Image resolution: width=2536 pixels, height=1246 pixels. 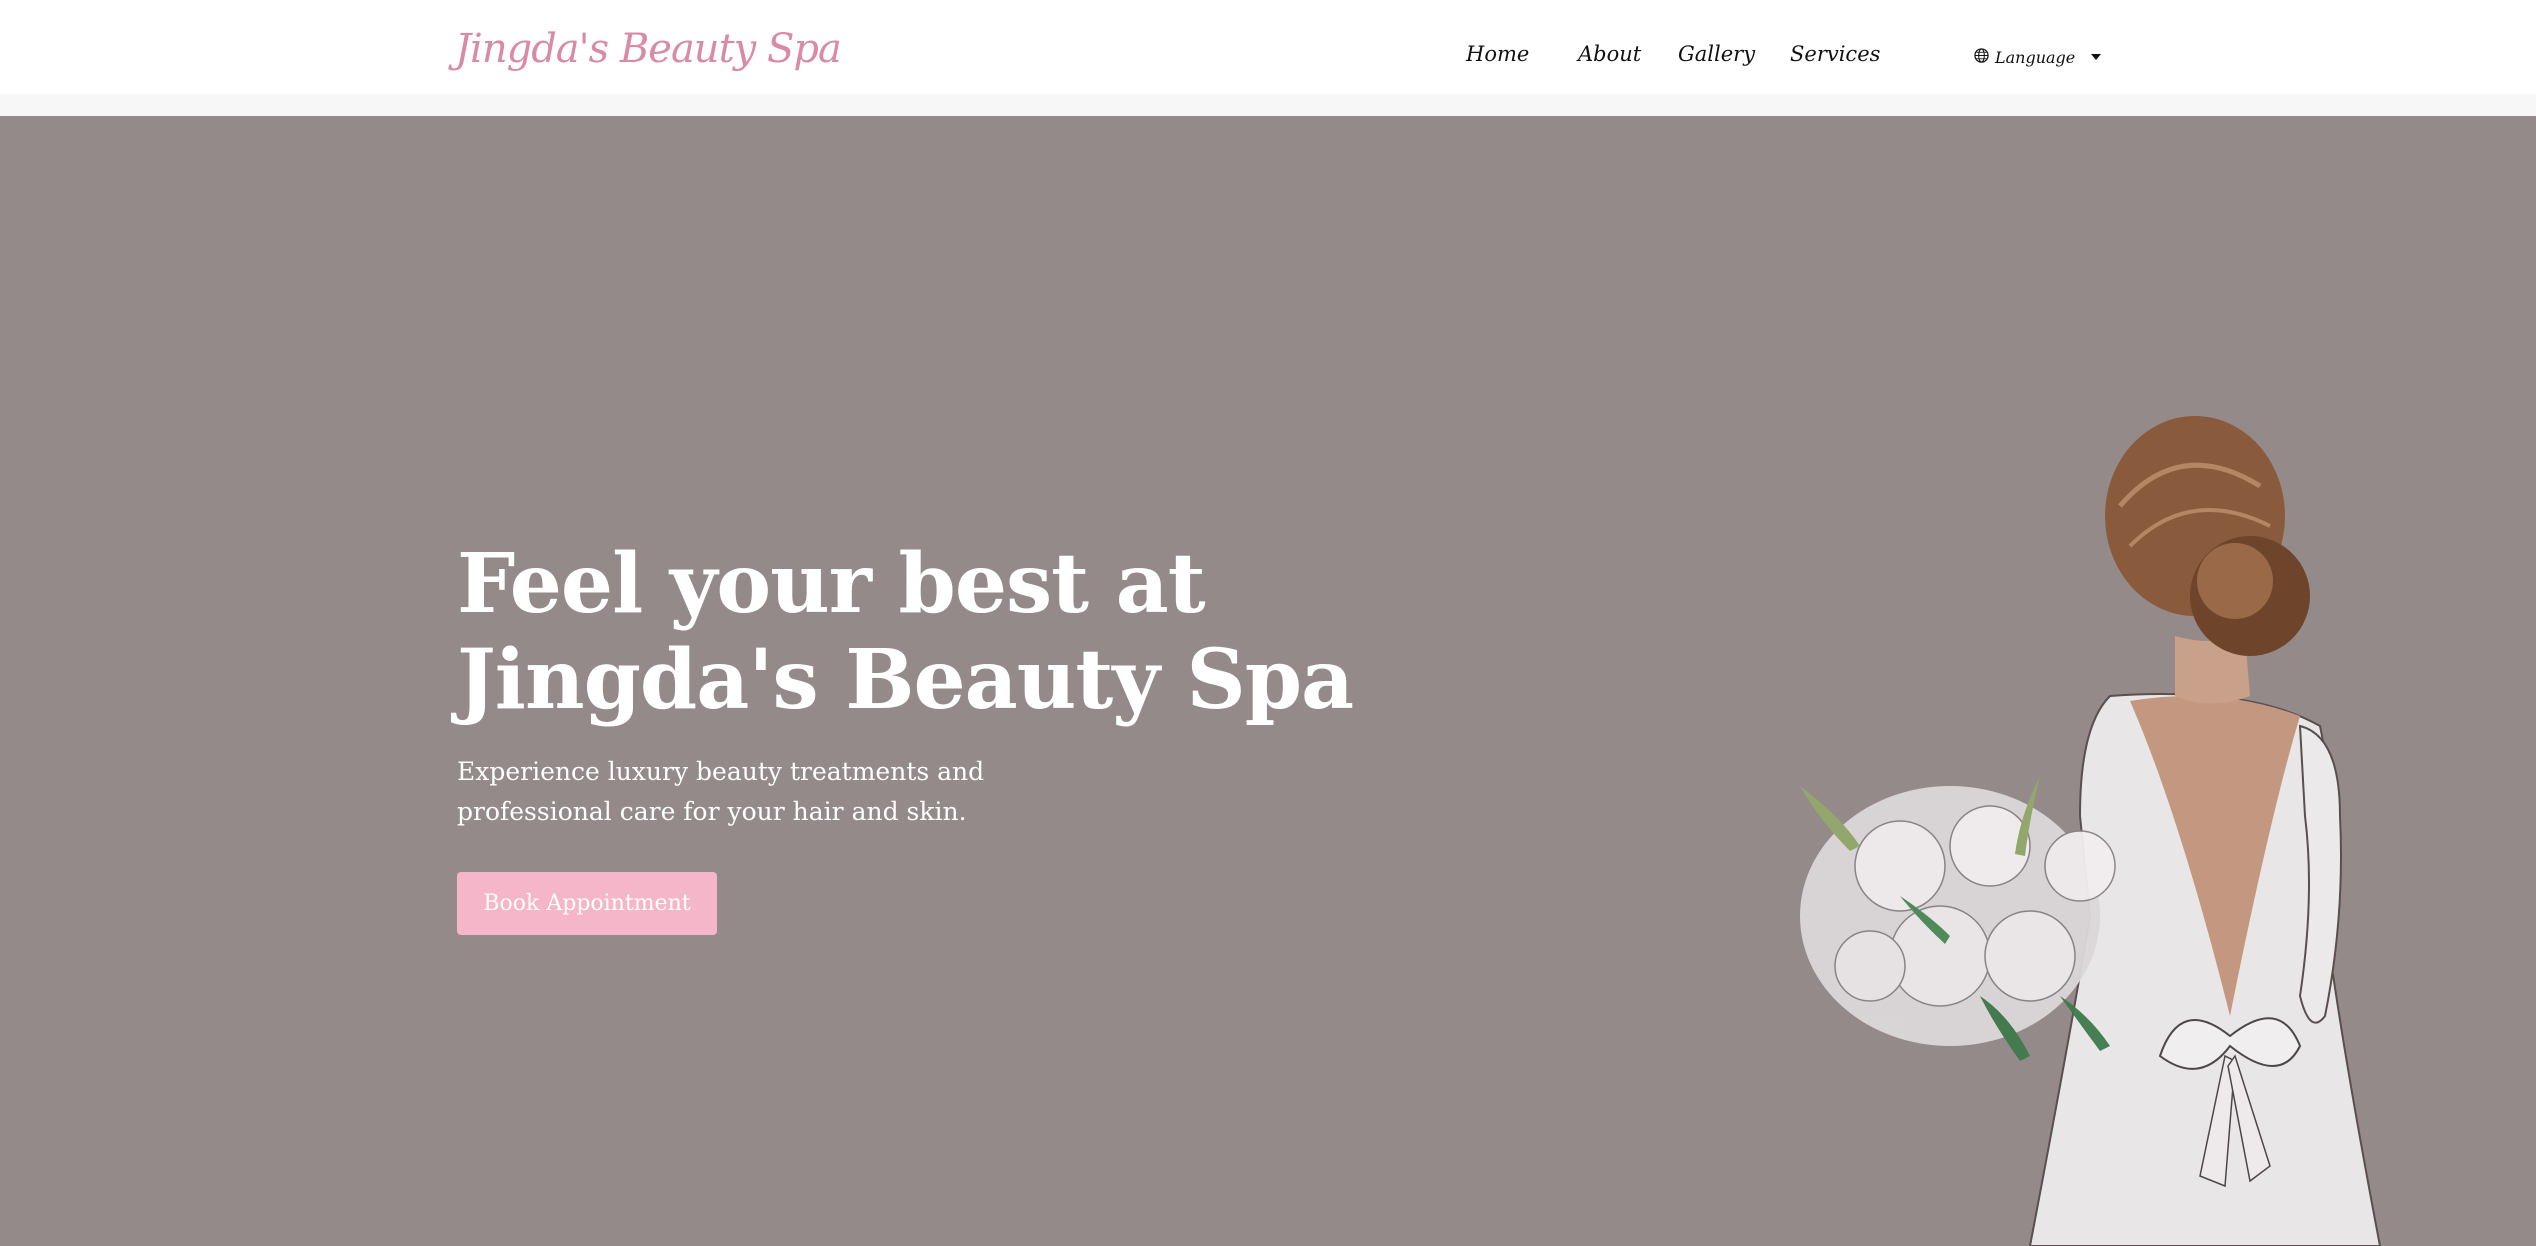 I want to click on caret-down-icon, so click(x=2096, y=57).